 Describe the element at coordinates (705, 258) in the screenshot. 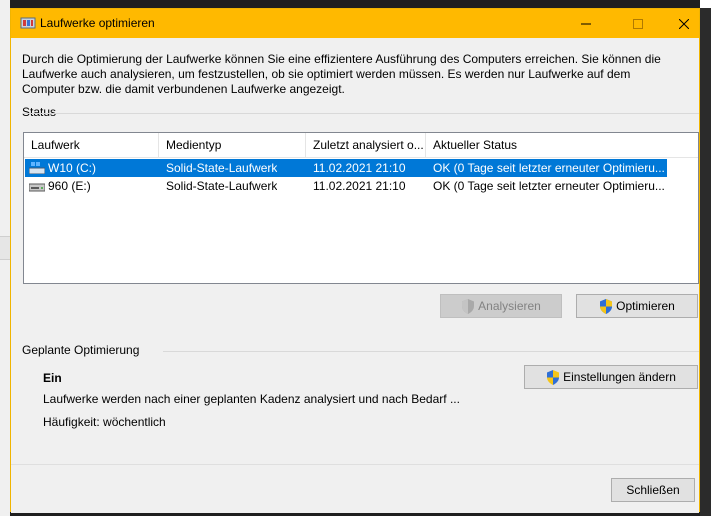

I see `background-desktop` at that location.